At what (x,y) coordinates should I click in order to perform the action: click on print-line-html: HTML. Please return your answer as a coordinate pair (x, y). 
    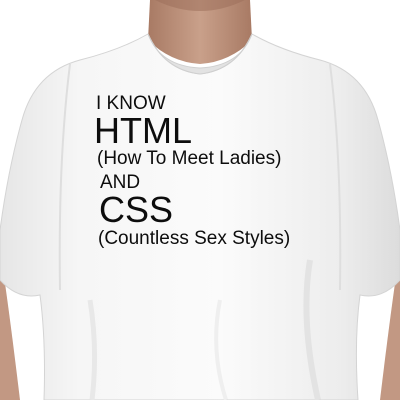
    Looking at the image, I should click on (143, 130).